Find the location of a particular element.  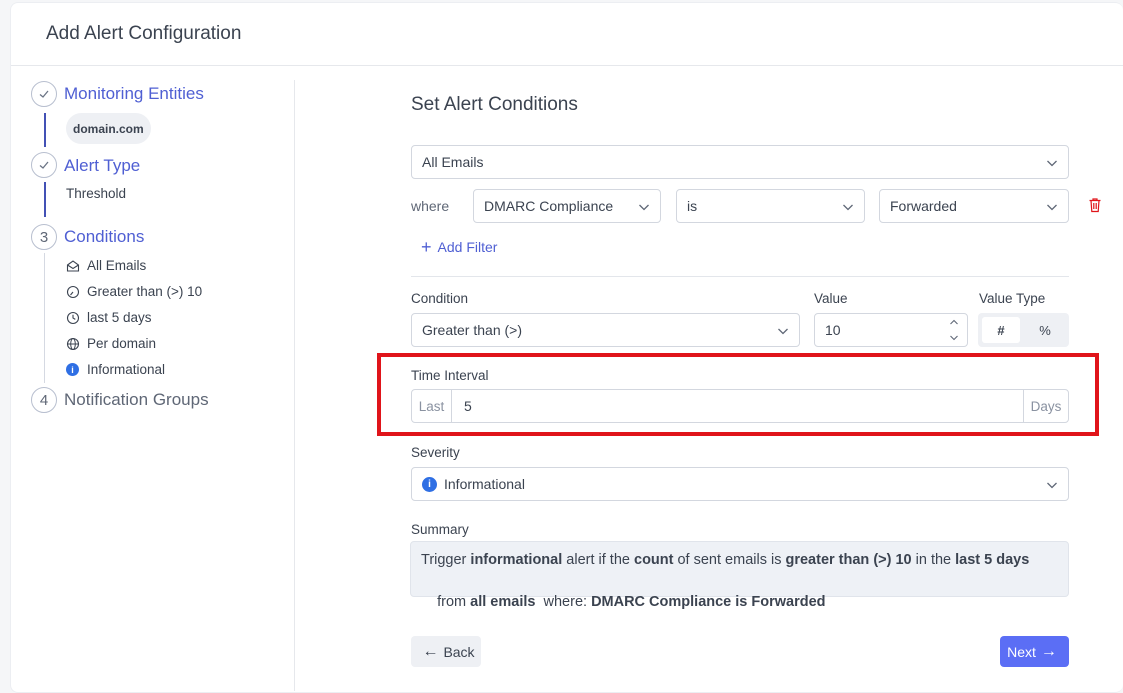

step-conditions: Conditions is located at coordinates (104, 237).